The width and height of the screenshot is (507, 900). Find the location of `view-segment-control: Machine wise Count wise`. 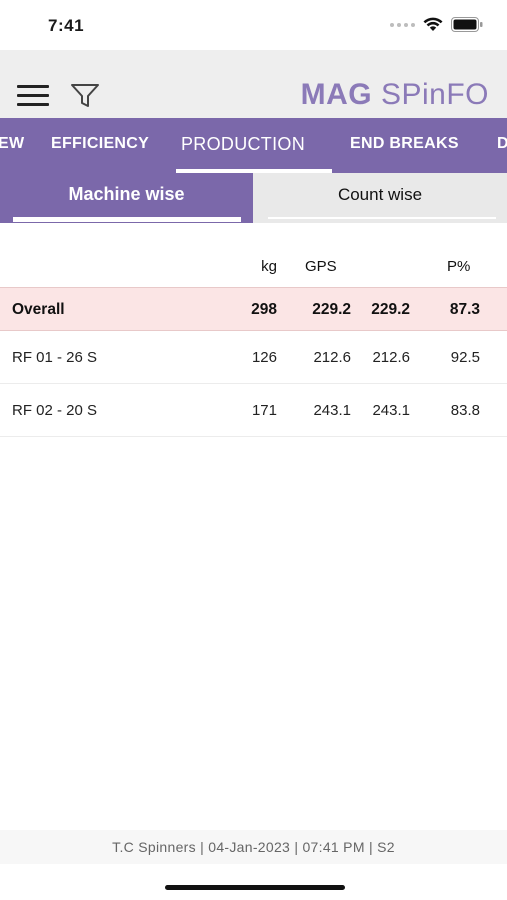

view-segment-control: Machine wise Count wise is located at coordinates (253, 198).